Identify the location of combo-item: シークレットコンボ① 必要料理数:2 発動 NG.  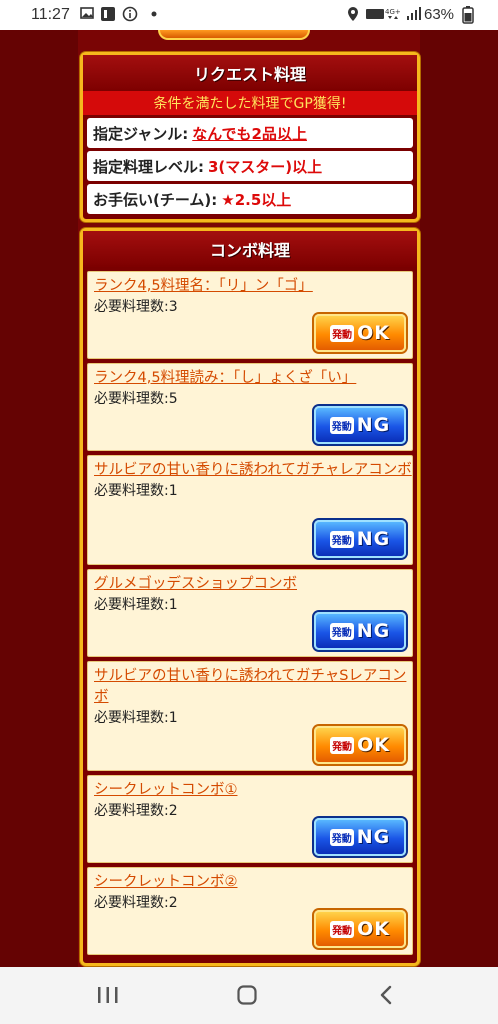
(250, 819).